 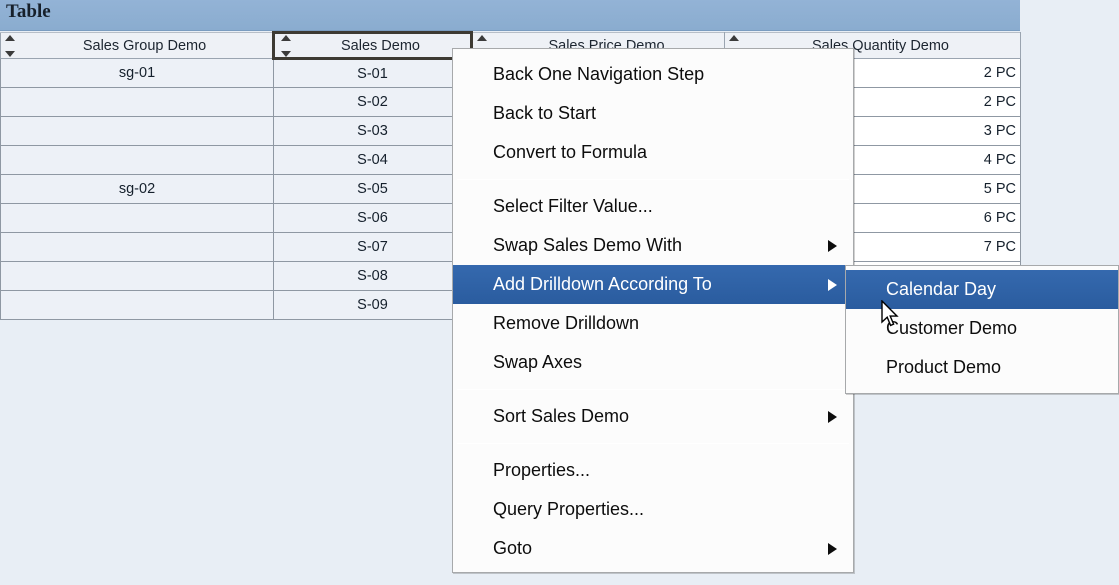 What do you see at coordinates (372, 218) in the screenshot?
I see `cell-sales-demo: S-06` at bounding box center [372, 218].